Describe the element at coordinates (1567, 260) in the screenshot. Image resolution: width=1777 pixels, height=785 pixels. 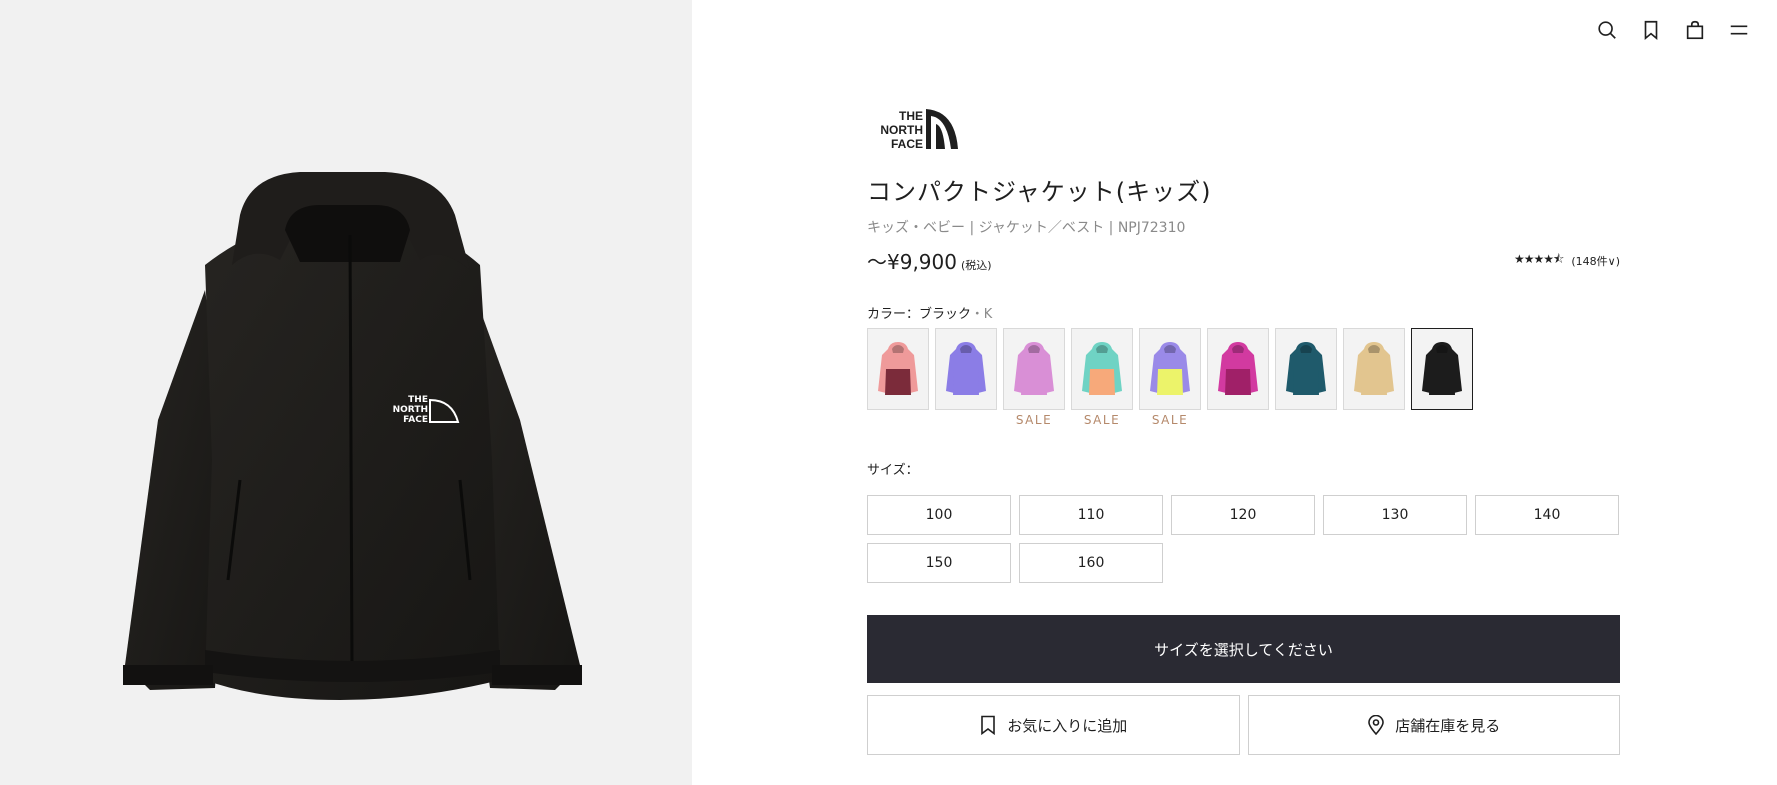
I see `rating: ★★★★⯪ (148件∨)` at that location.